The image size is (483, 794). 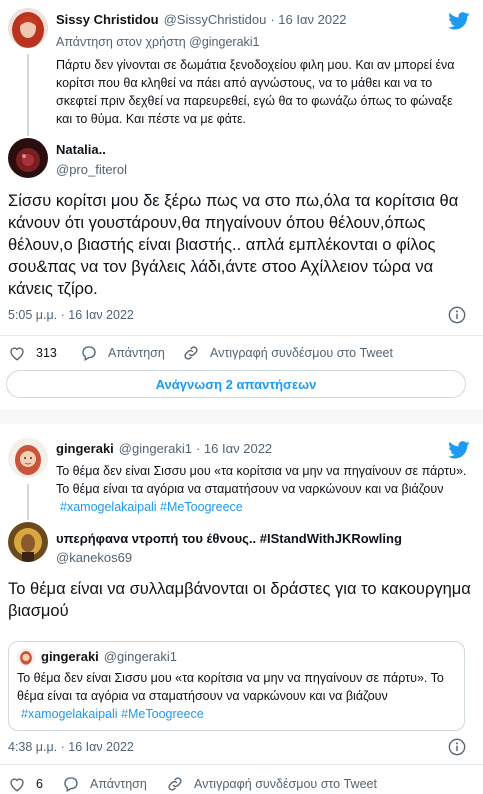 I want to click on author-name: Sissy Christidou, so click(x=107, y=19).